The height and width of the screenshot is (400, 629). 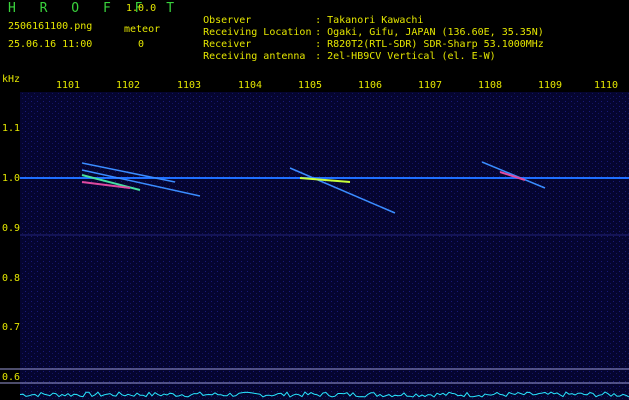 I want to click on y-axis-unit: kHz, so click(x=11, y=79).